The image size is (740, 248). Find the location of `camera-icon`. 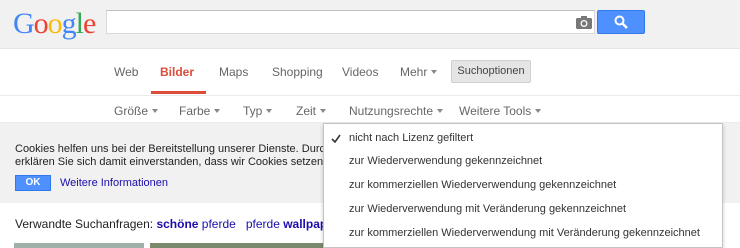

camera-icon is located at coordinates (584, 22).